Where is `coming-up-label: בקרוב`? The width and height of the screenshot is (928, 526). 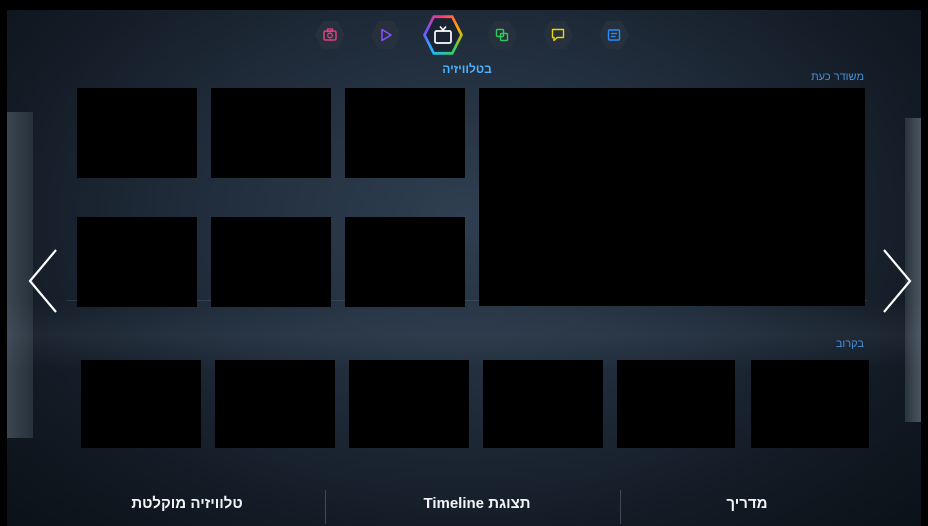
coming-up-label: בקרוב is located at coordinates (849, 344).